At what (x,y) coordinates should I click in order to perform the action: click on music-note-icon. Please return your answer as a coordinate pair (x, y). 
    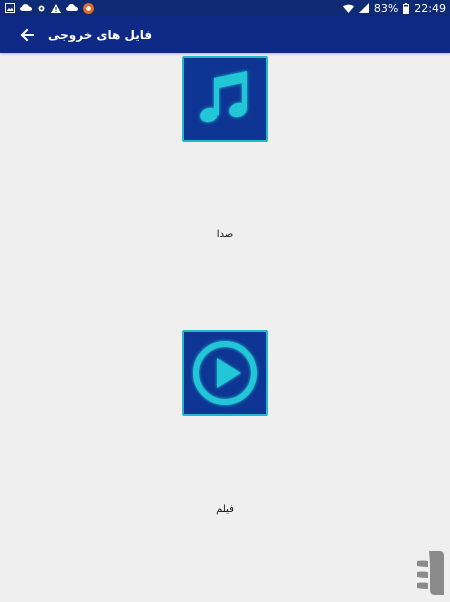
    Looking at the image, I should click on (223, 97).